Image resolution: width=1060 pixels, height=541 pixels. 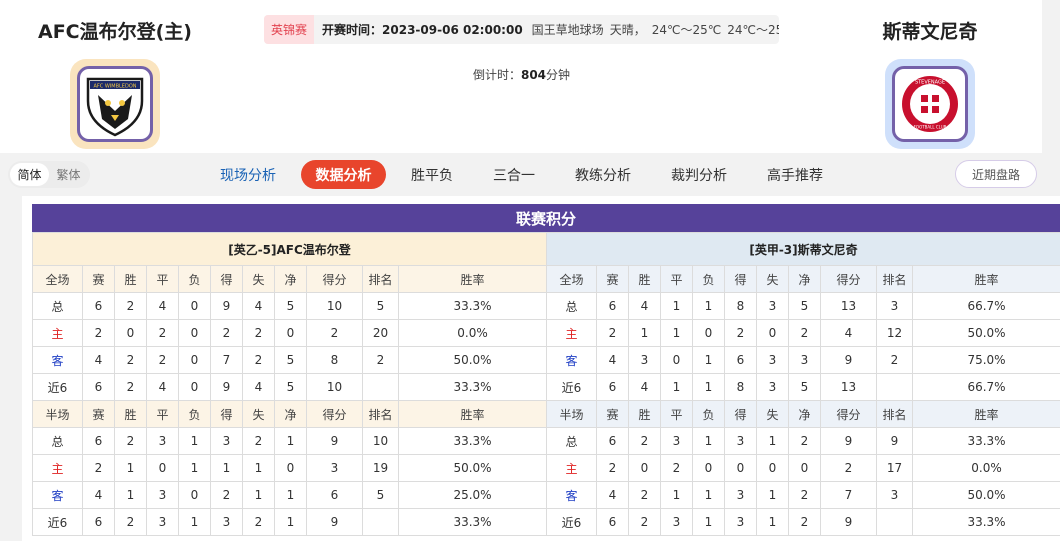 I want to click on table-cell: 主, so click(x=57, y=333).